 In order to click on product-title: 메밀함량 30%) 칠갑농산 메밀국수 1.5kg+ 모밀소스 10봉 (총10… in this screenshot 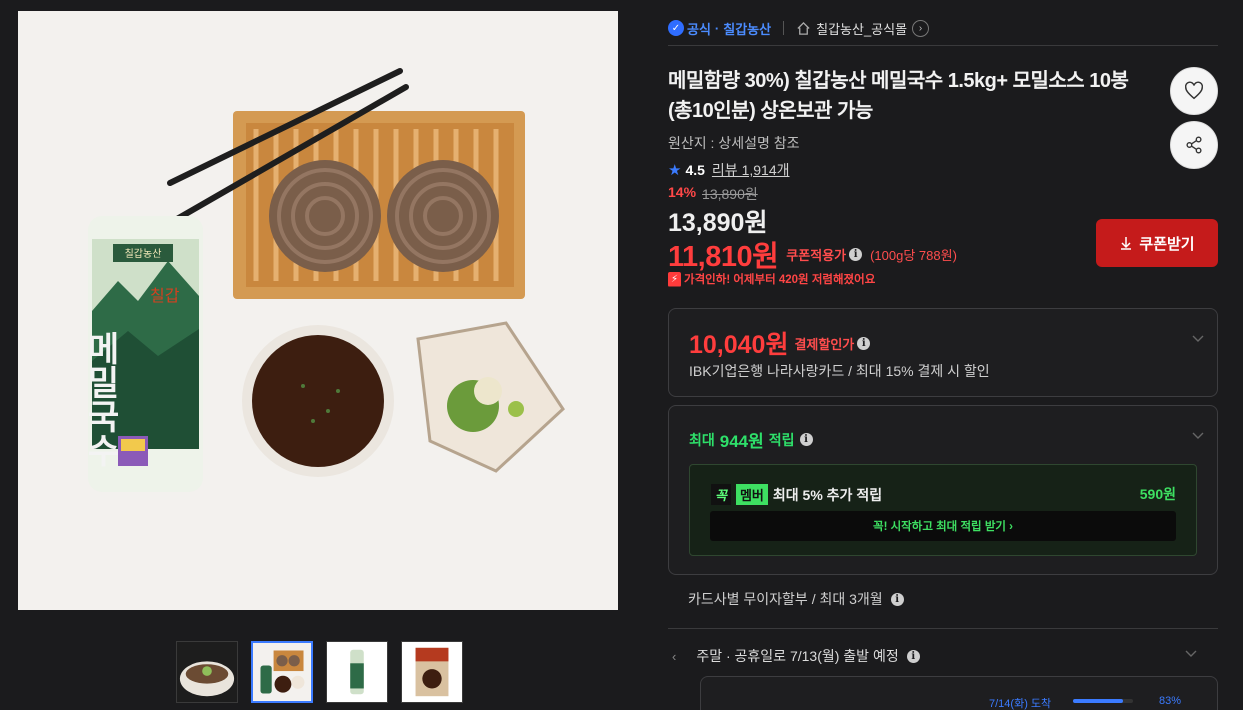, I will do `click(898, 96)`.